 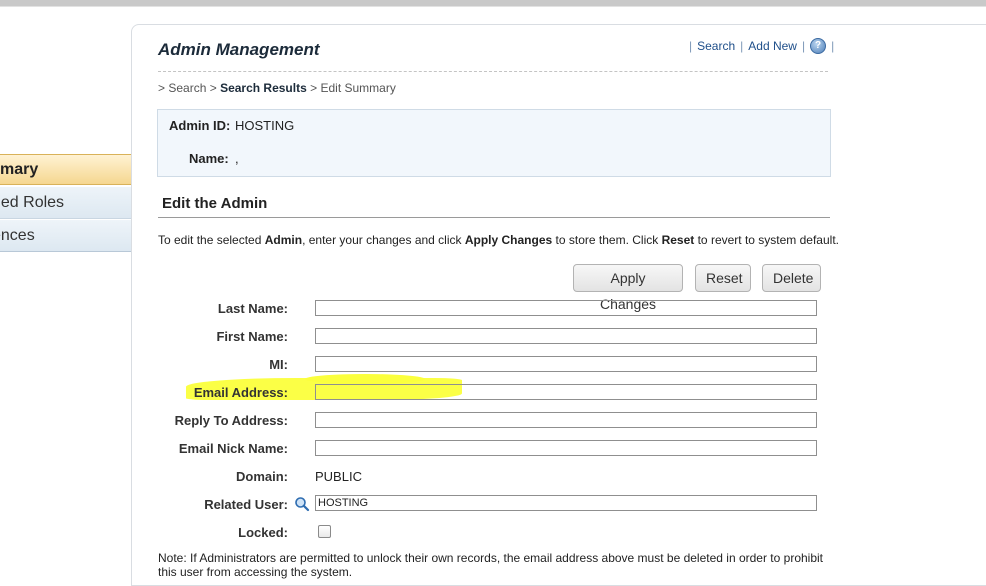 I want to click on related-user-field, so click(x=566, y=503).